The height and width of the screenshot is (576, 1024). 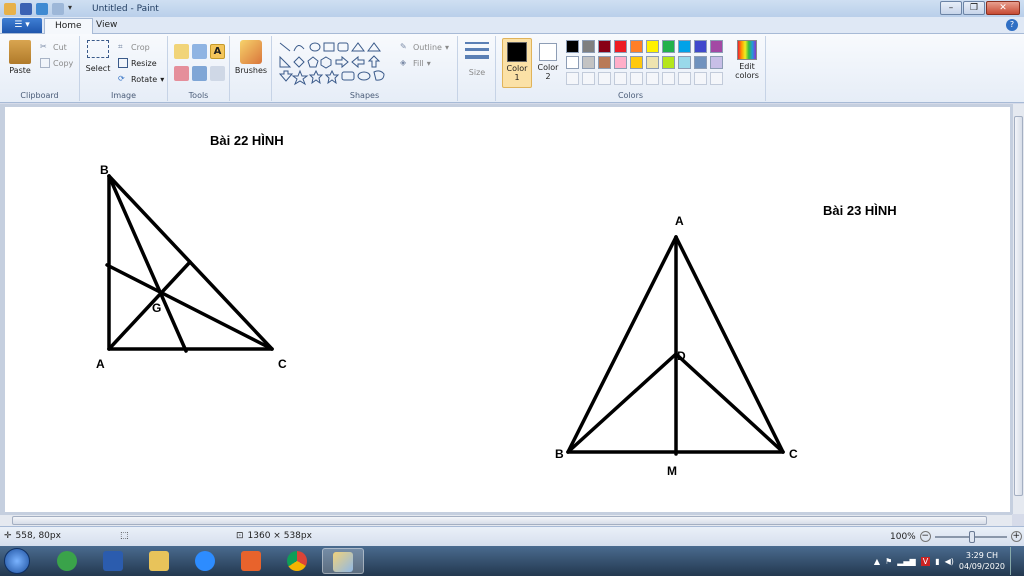 I want to click on save-icon, so click(x=26, y=8).